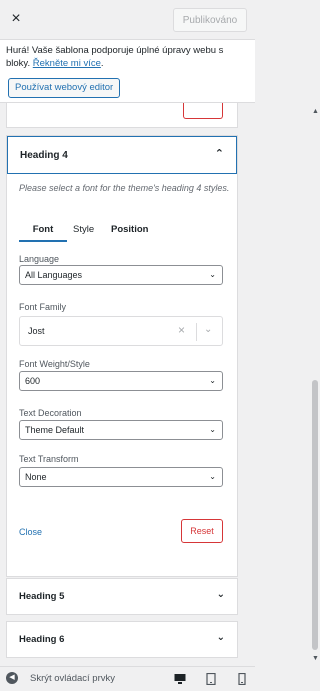 The image size is (320, 691). What do you see at coordinates (202, 531) in the screenshot?
I see `reset-button: Reset` at bounding box center [202, 531].